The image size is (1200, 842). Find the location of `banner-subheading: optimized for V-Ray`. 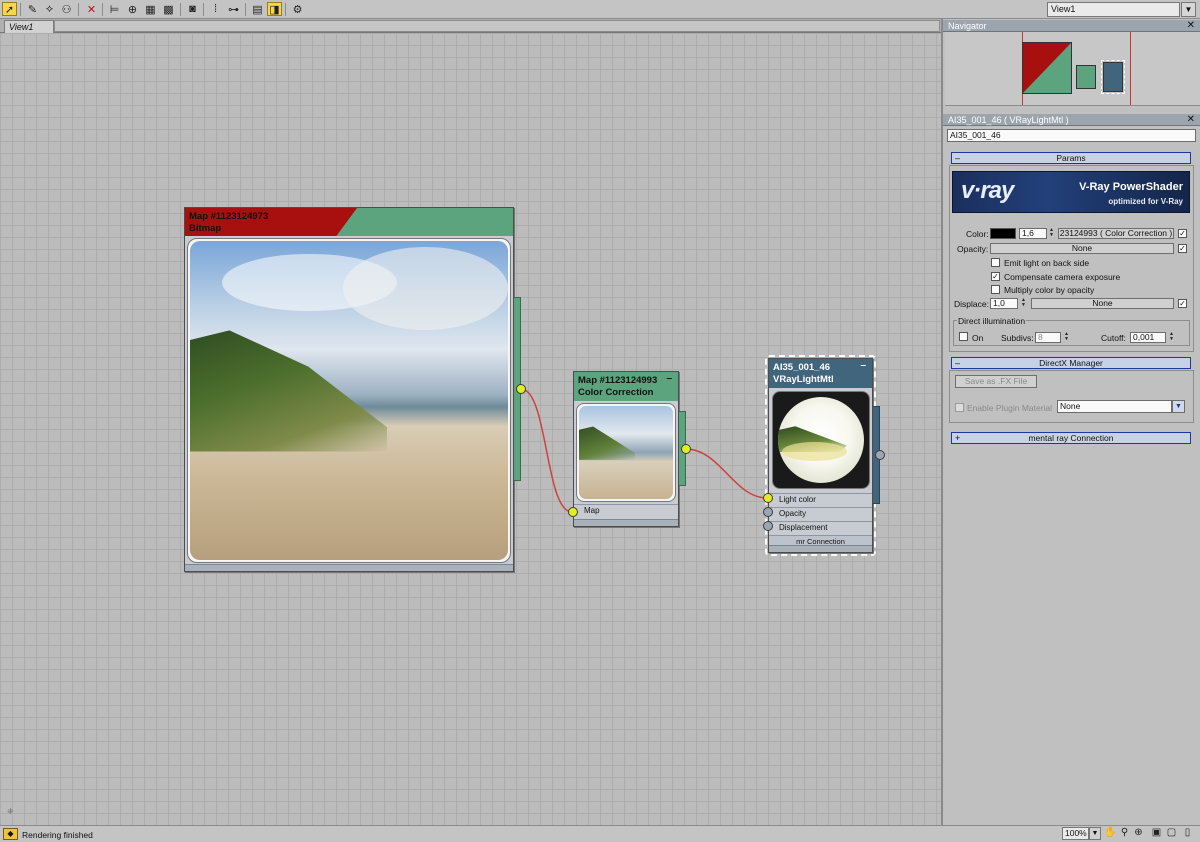

banner-subheading: optimized for V-Ray is located at coordinates (1145, 201).